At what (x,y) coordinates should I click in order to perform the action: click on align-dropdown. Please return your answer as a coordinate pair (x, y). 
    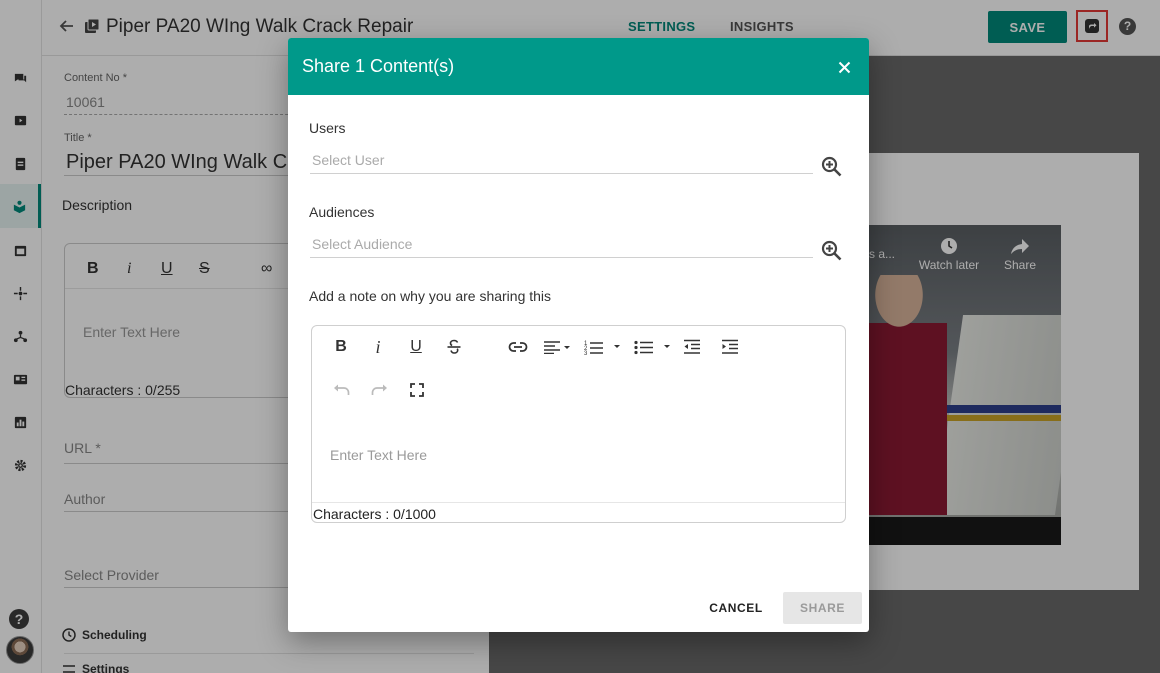
    Looking at the image, I should click on (558, 347).